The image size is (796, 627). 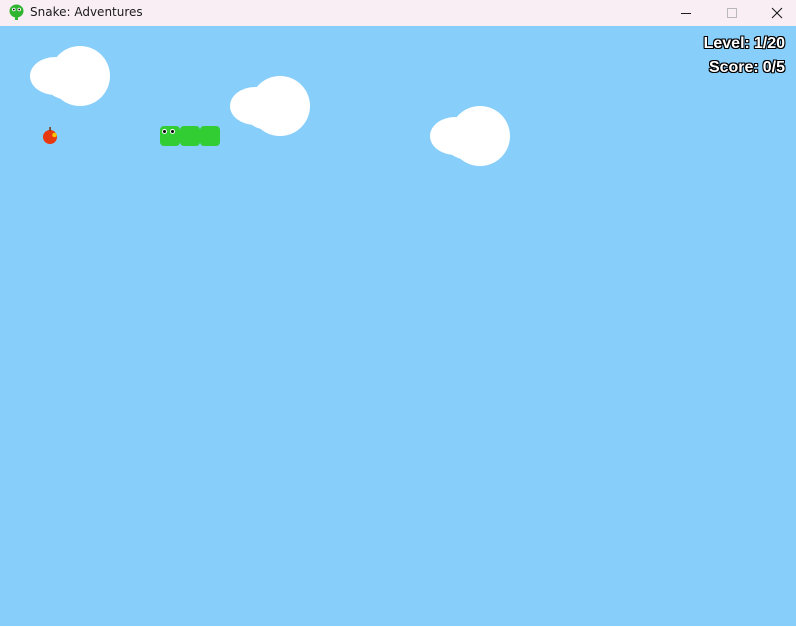 I want to click on maximize-icon, so click(x=732, y=13).